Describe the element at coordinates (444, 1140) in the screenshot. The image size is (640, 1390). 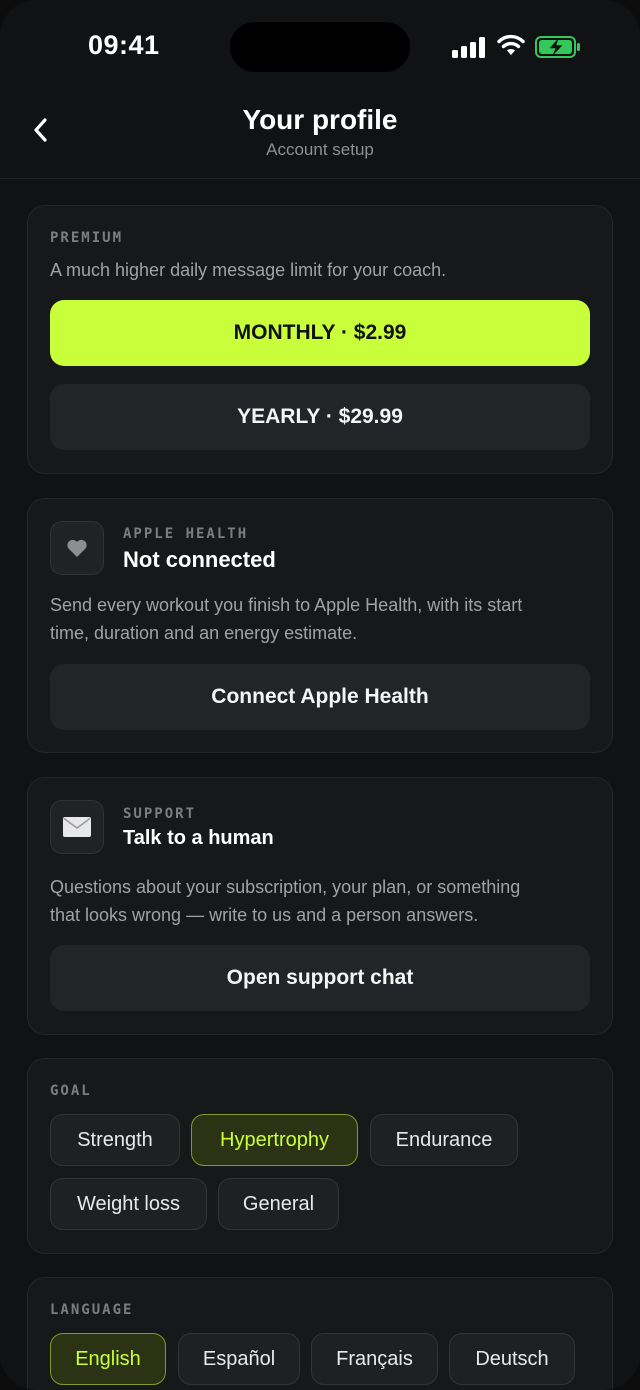
I see `goal-chip-endurance: Endurance` at that location.